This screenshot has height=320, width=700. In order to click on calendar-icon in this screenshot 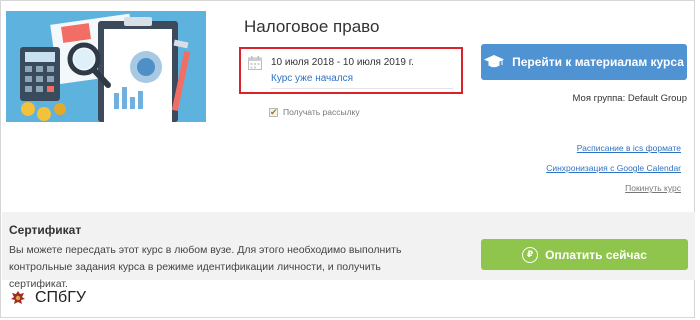, I will do `click(255, 63)`.